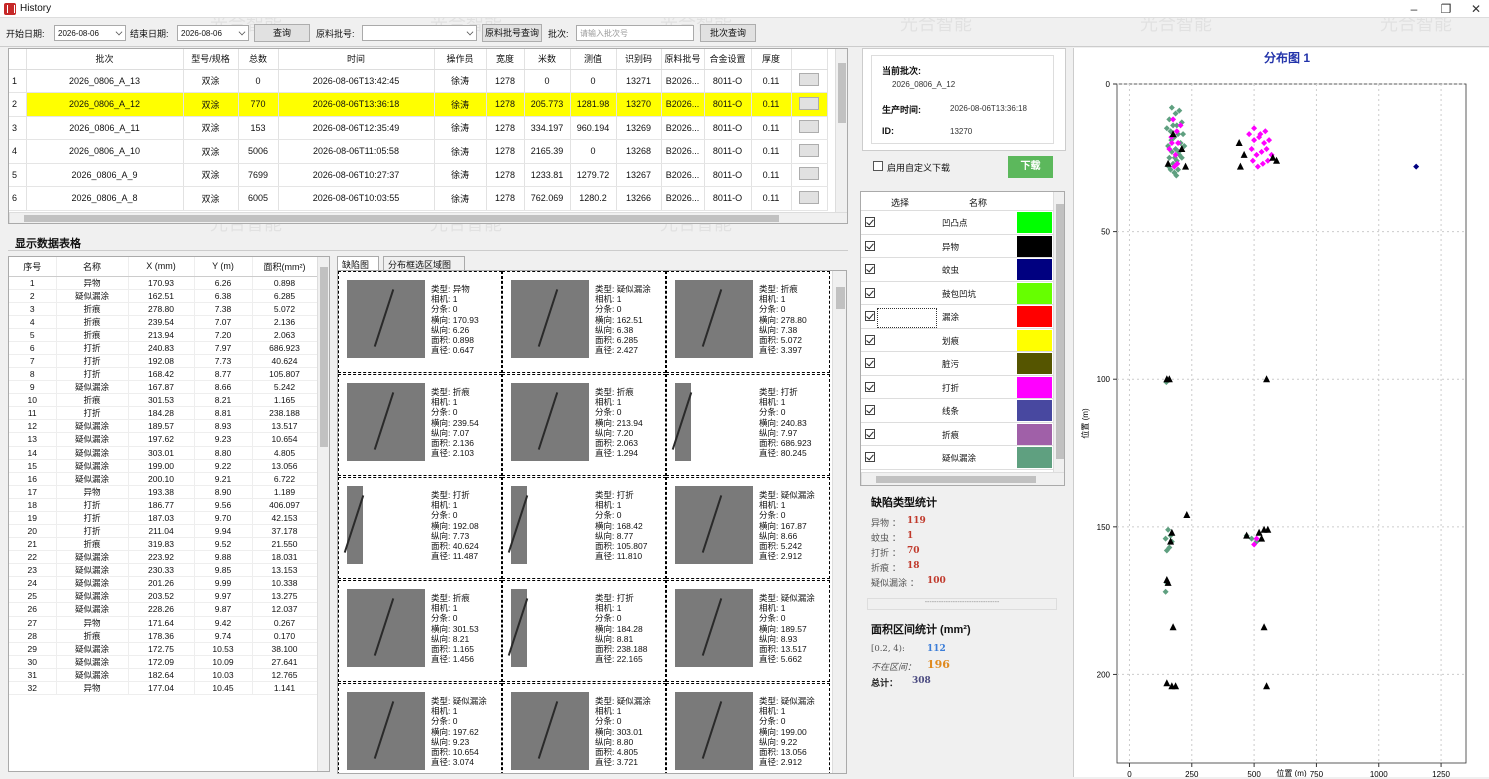 The height and width of the screenshot is (779, 1489). Describe the element at coordinates (163, 309) in the screenshot. I see `data-row: 3 折痕 278.80 7.38 5.072` at that location.